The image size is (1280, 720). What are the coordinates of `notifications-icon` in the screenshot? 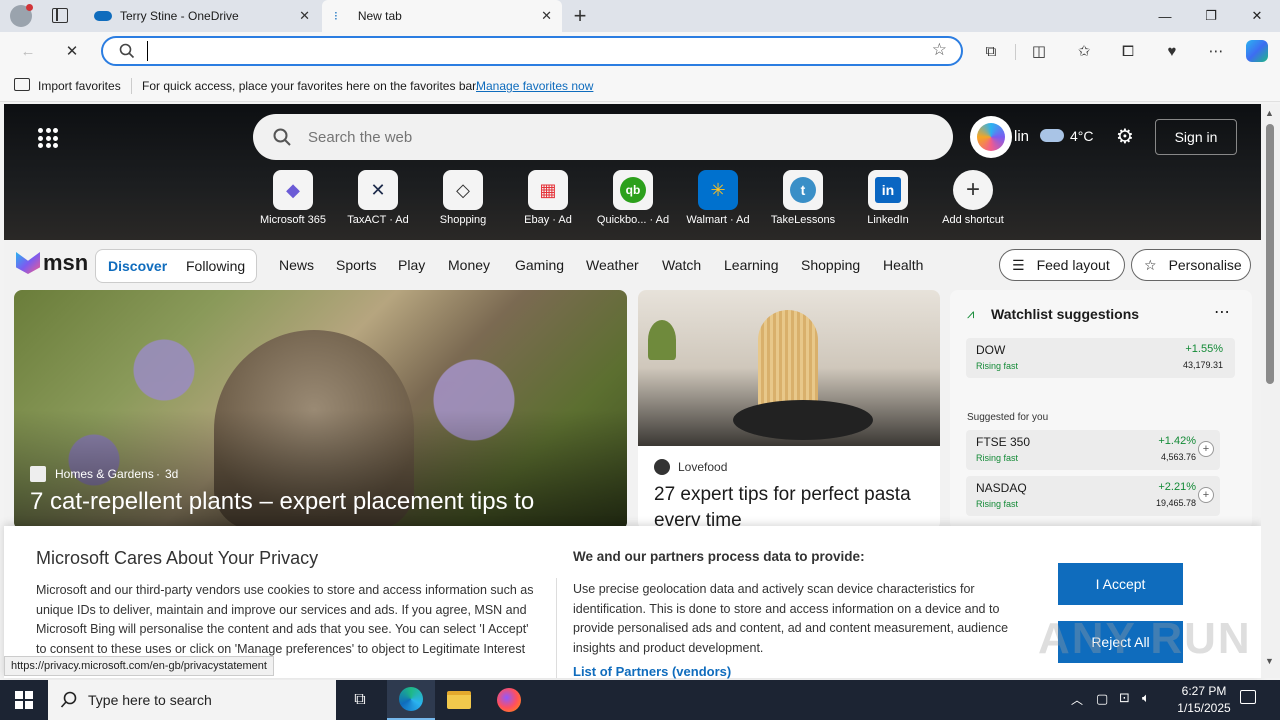 It's located at (1248, 697).